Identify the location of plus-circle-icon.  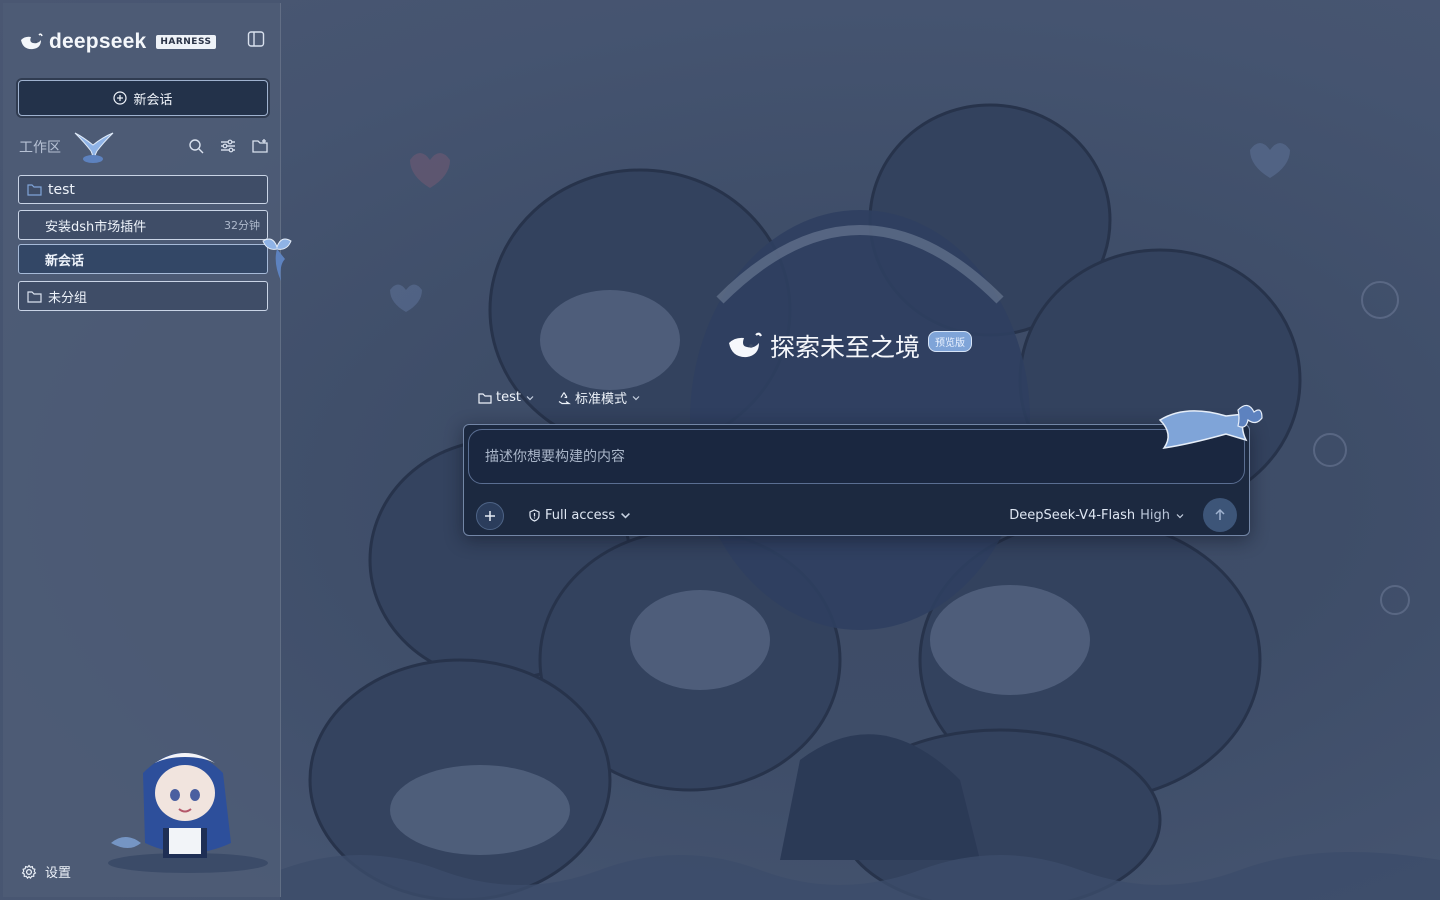
(120, 98).